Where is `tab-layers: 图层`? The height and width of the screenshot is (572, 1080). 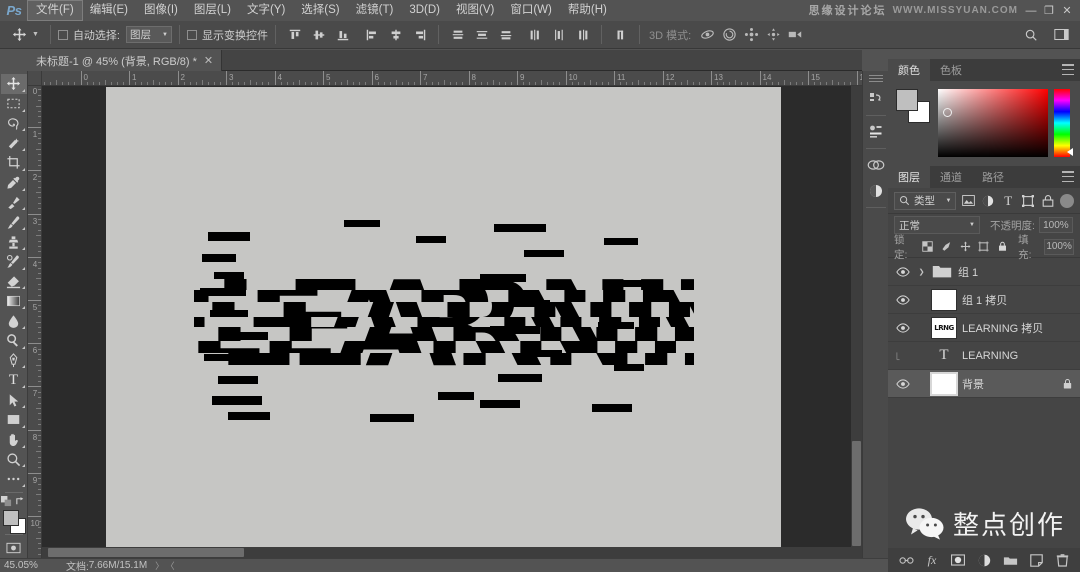 tab-layers: 图层 is located at coordinates (909, 177).